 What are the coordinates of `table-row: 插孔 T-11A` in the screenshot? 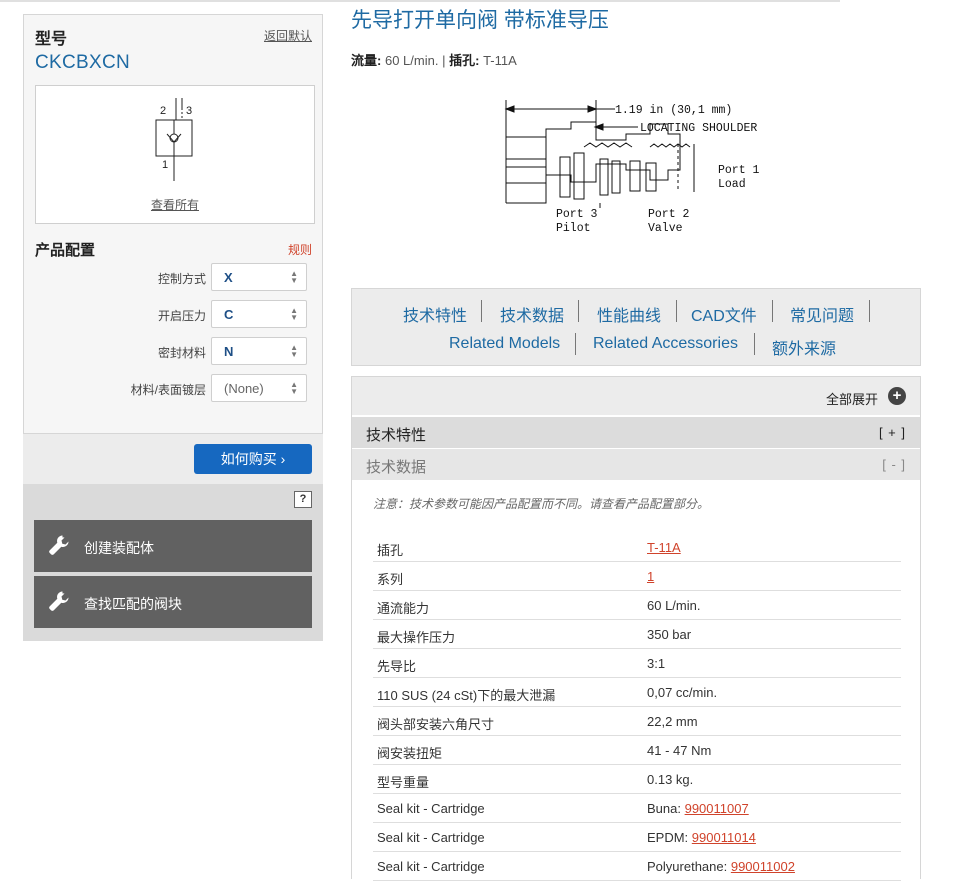 It's located at (637, 547).